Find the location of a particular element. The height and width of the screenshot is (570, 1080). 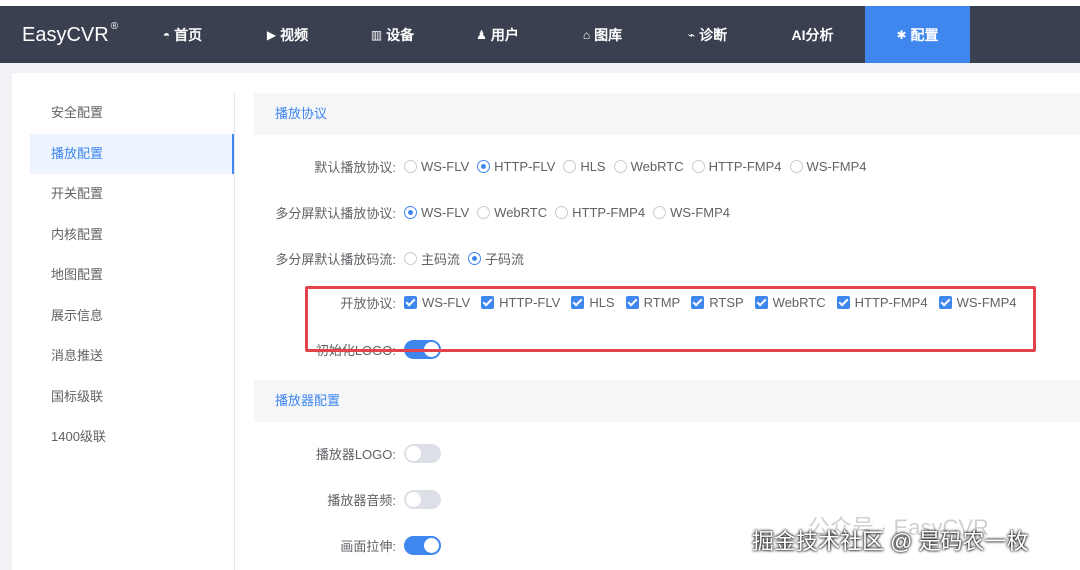

sidebar-item-4: 地图配置 is located at coordinates (132, 275).